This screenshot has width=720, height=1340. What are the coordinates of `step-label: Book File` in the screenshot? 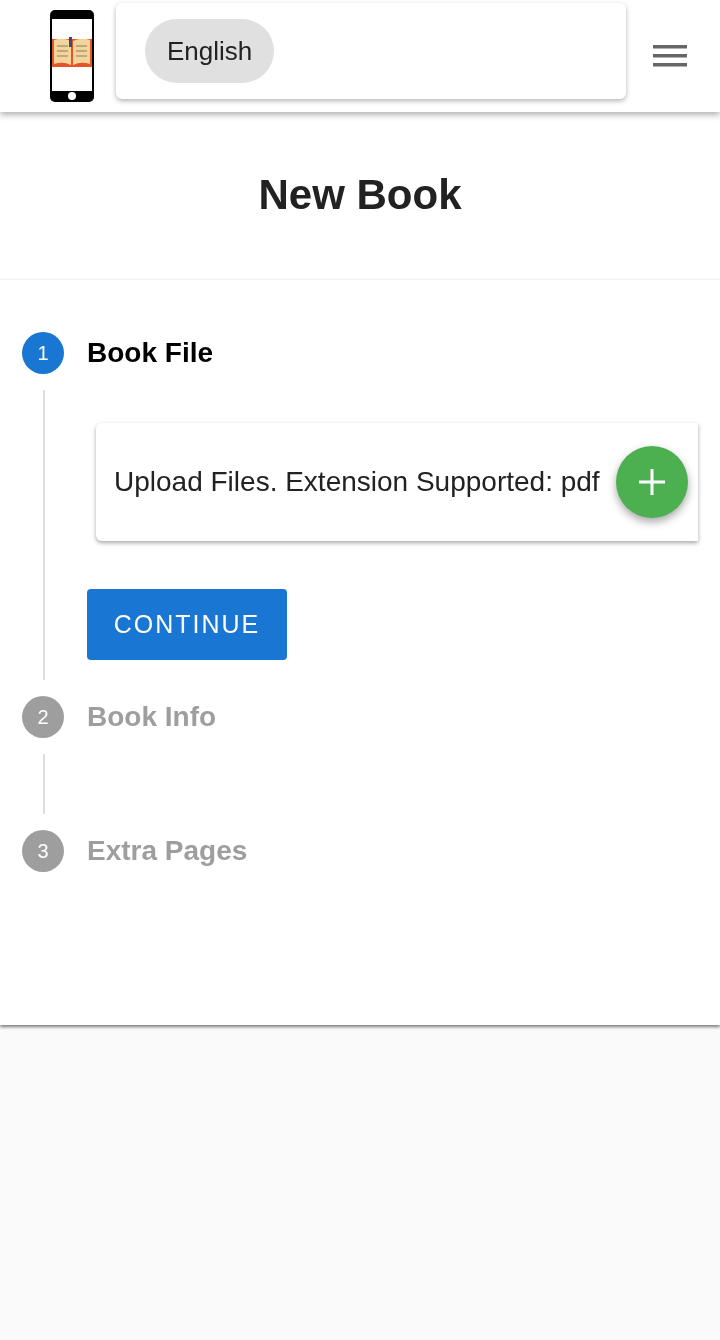 It's located at (150, 353).